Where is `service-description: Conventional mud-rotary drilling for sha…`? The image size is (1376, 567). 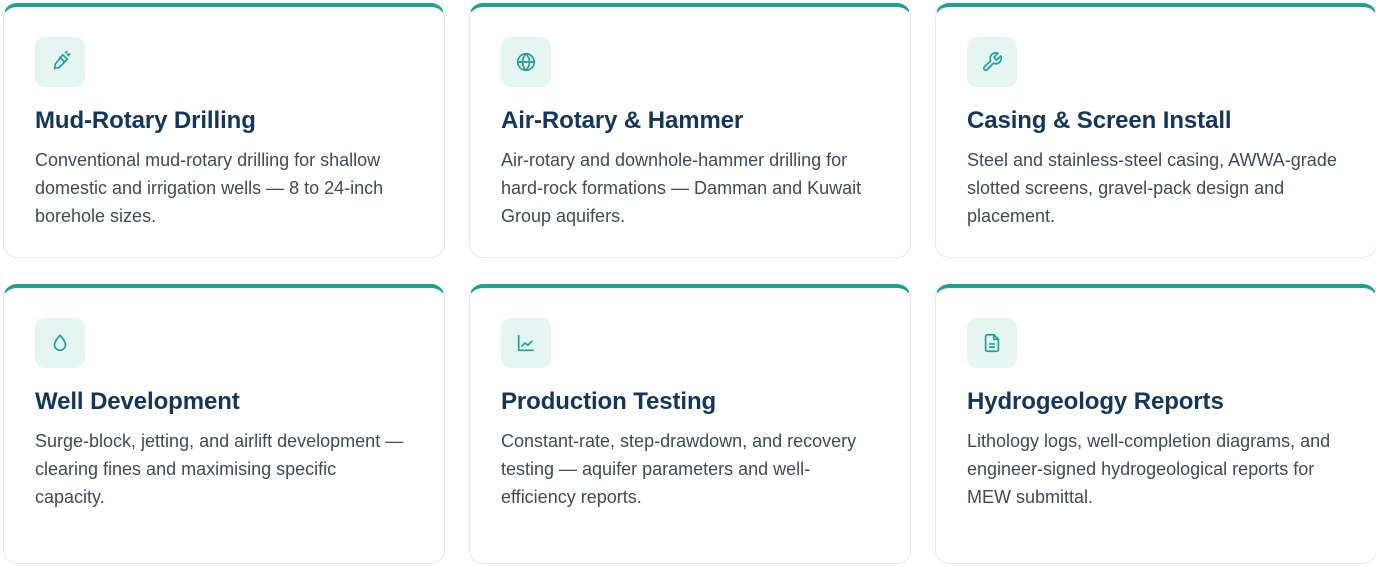 service-description: Conventional mud-rotary drilling for sha… is located at coordinates (209, 188).